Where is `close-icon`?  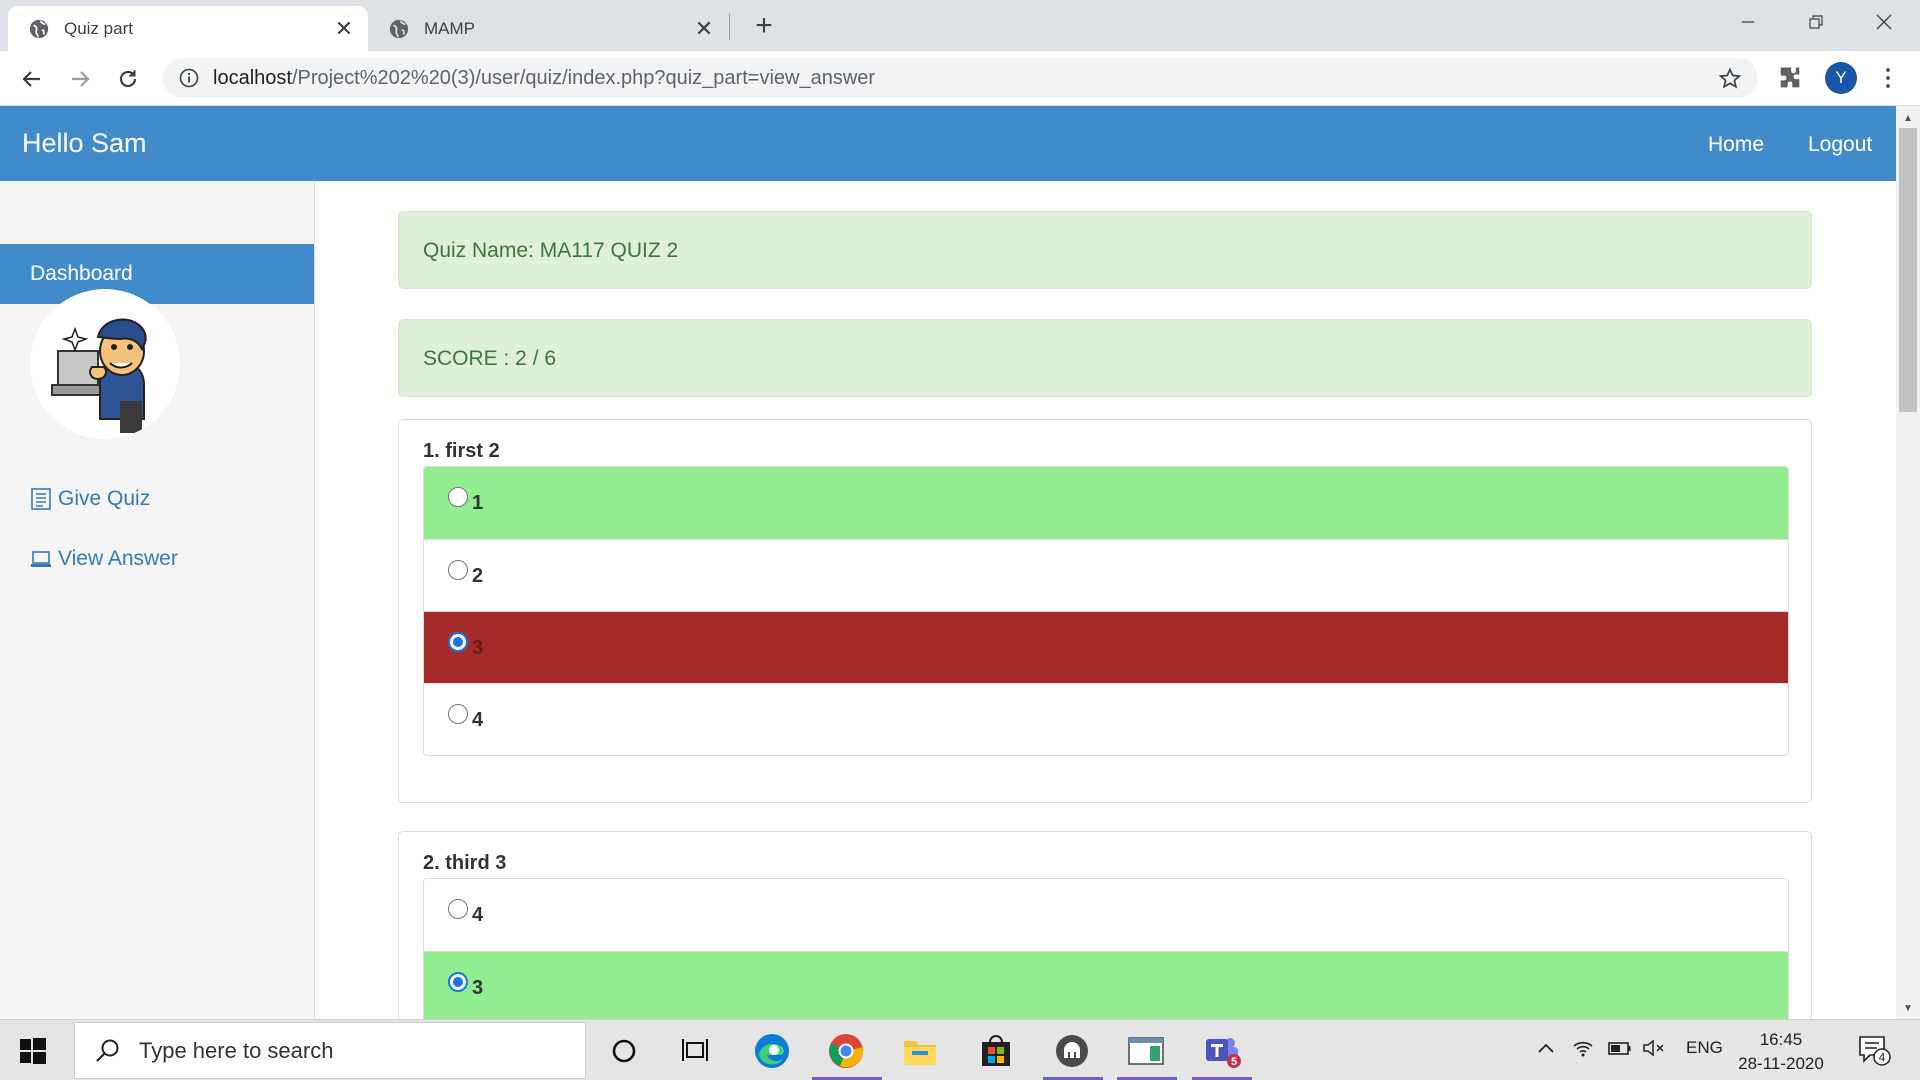 close-icon is located at coordinates (1884, 22).